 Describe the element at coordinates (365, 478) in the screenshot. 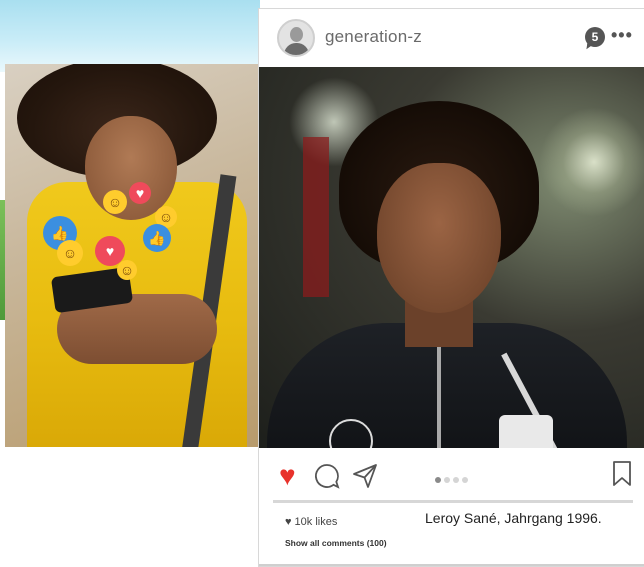

I see `share-icon` at that location.